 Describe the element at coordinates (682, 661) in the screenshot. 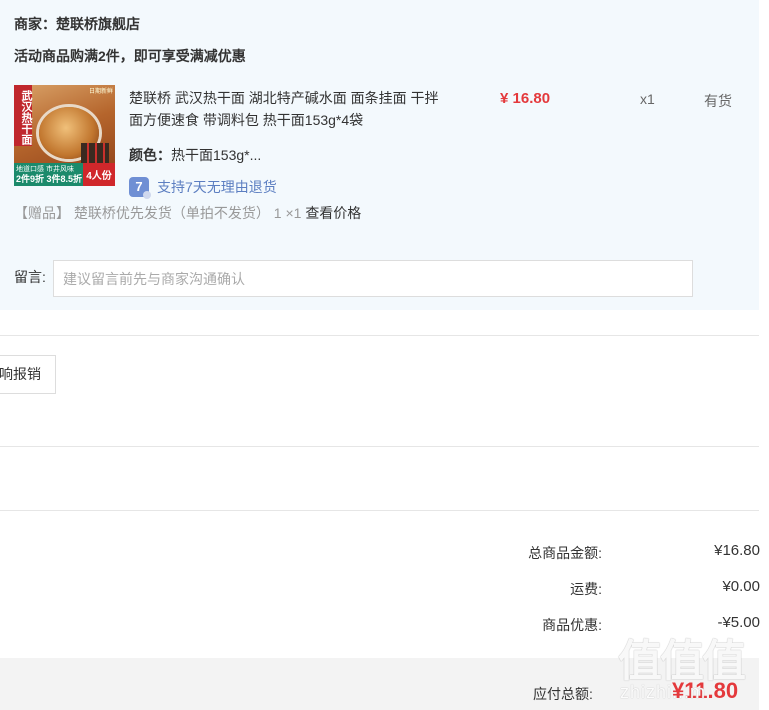

I see `watermark-logo: 值值值` at that location.